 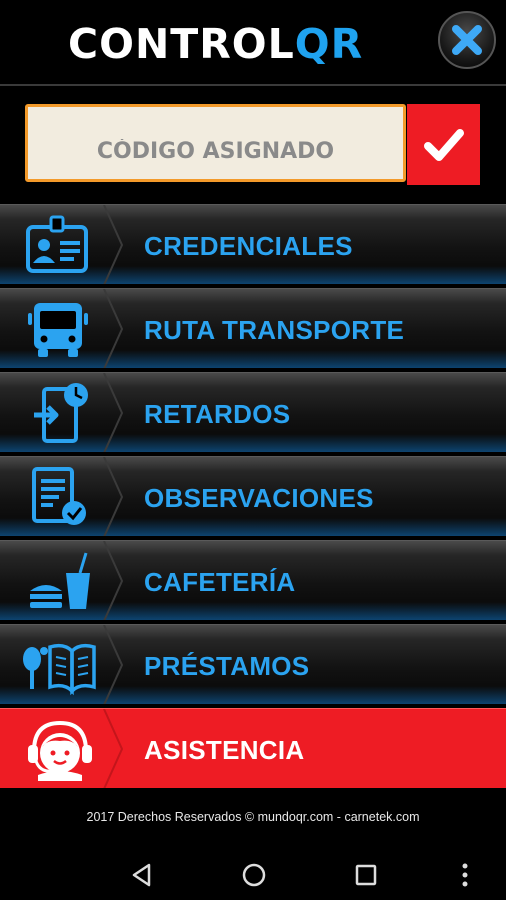 I want to click on app-logo: CONTROLQR, so click(x=215, y=44).